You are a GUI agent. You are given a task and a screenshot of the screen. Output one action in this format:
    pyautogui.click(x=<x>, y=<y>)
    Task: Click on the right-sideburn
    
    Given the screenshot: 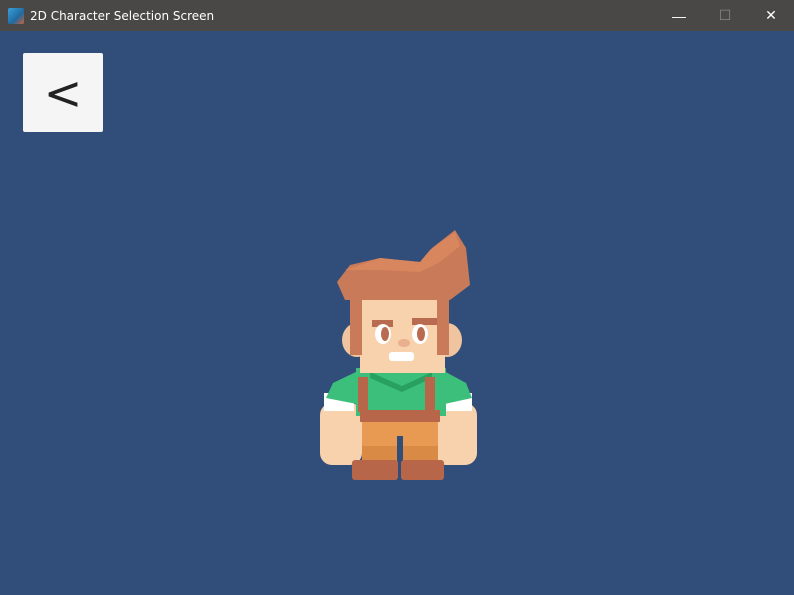 What is the action you would take?
    pyautogui.click(x=443, y=322)
    